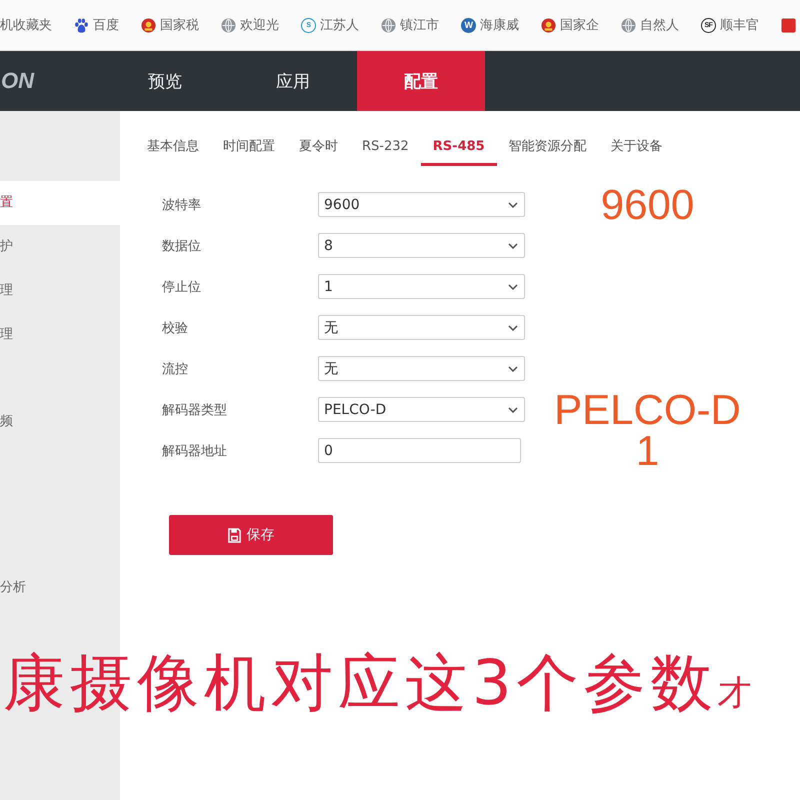 This screenshot has height=800, width=800. Describe the element at coordinates (293, 81) in the screenshot. I see `nav-tab: 应用` at that location.